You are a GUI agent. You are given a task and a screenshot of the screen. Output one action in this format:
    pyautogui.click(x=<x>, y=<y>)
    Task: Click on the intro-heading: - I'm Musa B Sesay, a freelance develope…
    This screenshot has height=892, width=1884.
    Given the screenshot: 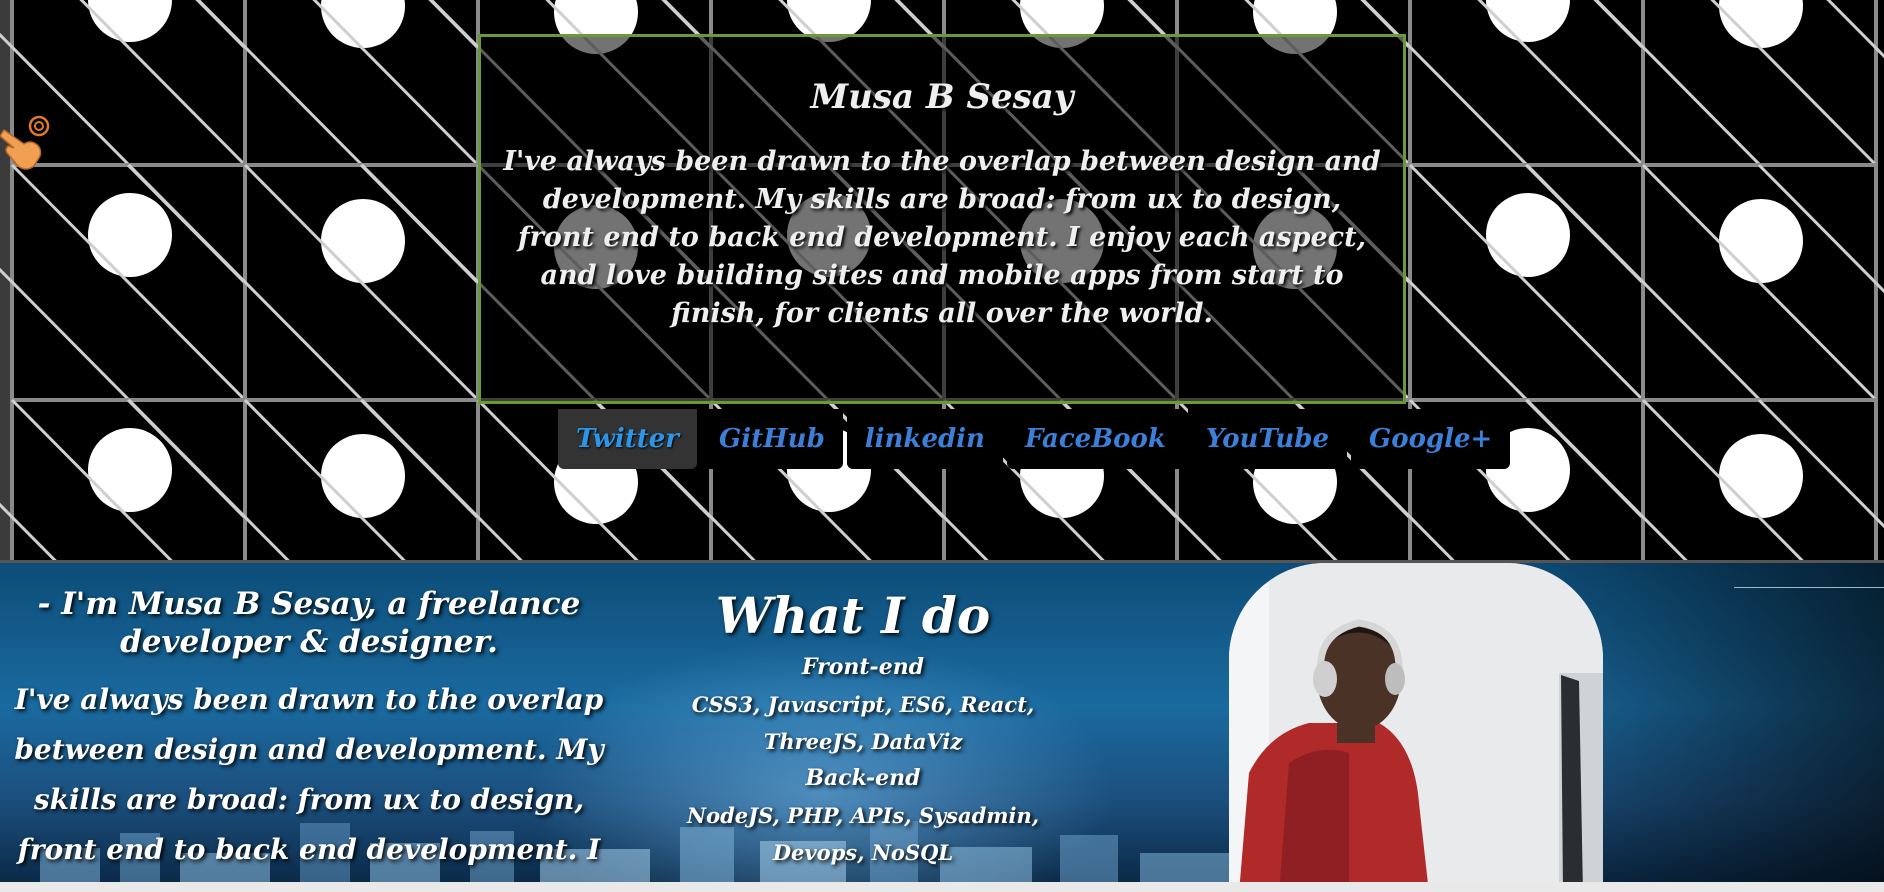 What is the action you would take?
    pyautogui.click(x=309, y=623)
    